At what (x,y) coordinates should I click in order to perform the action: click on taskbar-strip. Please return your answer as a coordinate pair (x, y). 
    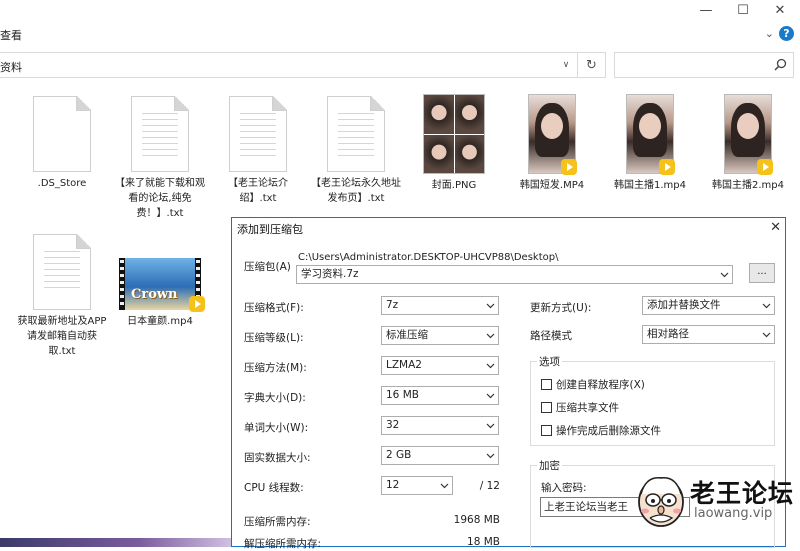
    Looking at the image, I should click on (115, 542).